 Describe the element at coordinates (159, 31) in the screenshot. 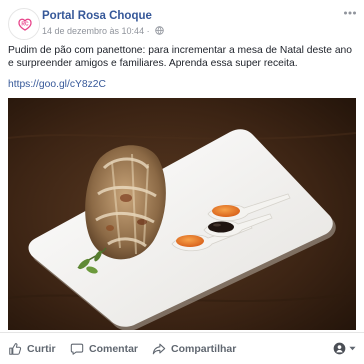

I see `globe-icon` at that location.